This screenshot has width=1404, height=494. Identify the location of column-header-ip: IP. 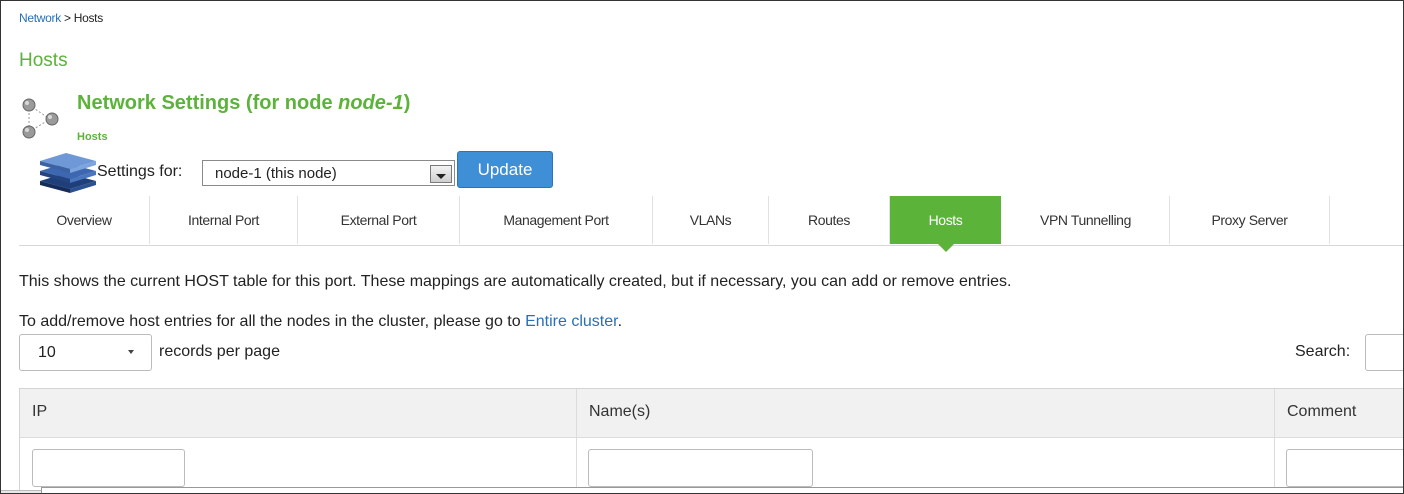
(298, 413).